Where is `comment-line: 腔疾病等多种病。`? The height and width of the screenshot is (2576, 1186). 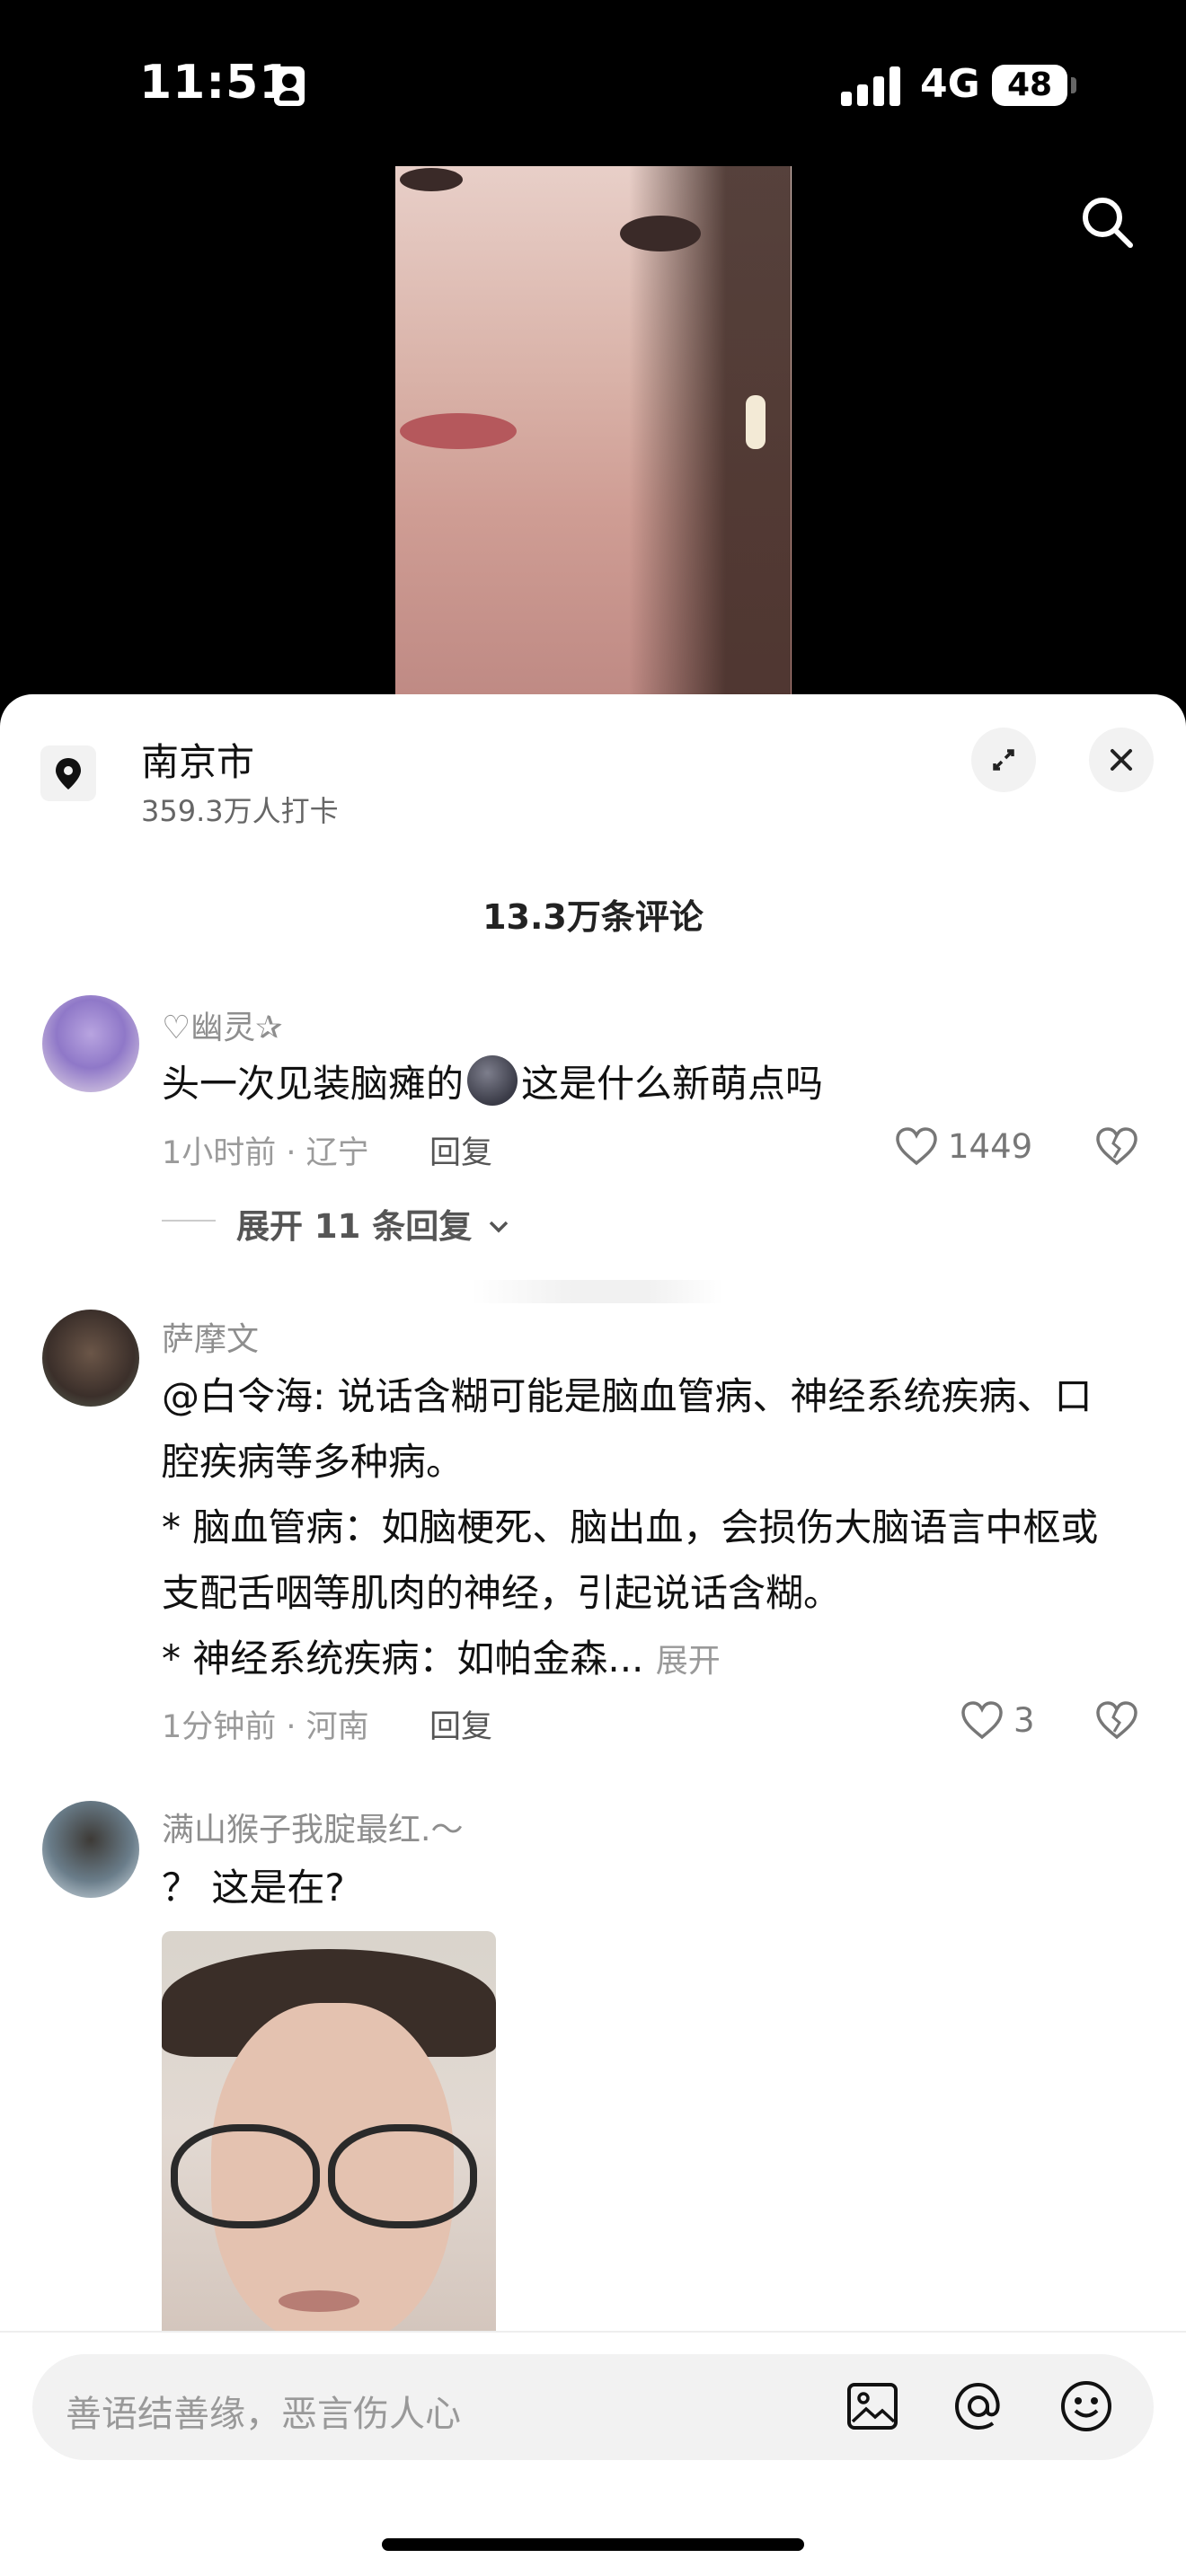 comment-line: 腔疾病等多种病。 is located at coordinates (313, 1462).